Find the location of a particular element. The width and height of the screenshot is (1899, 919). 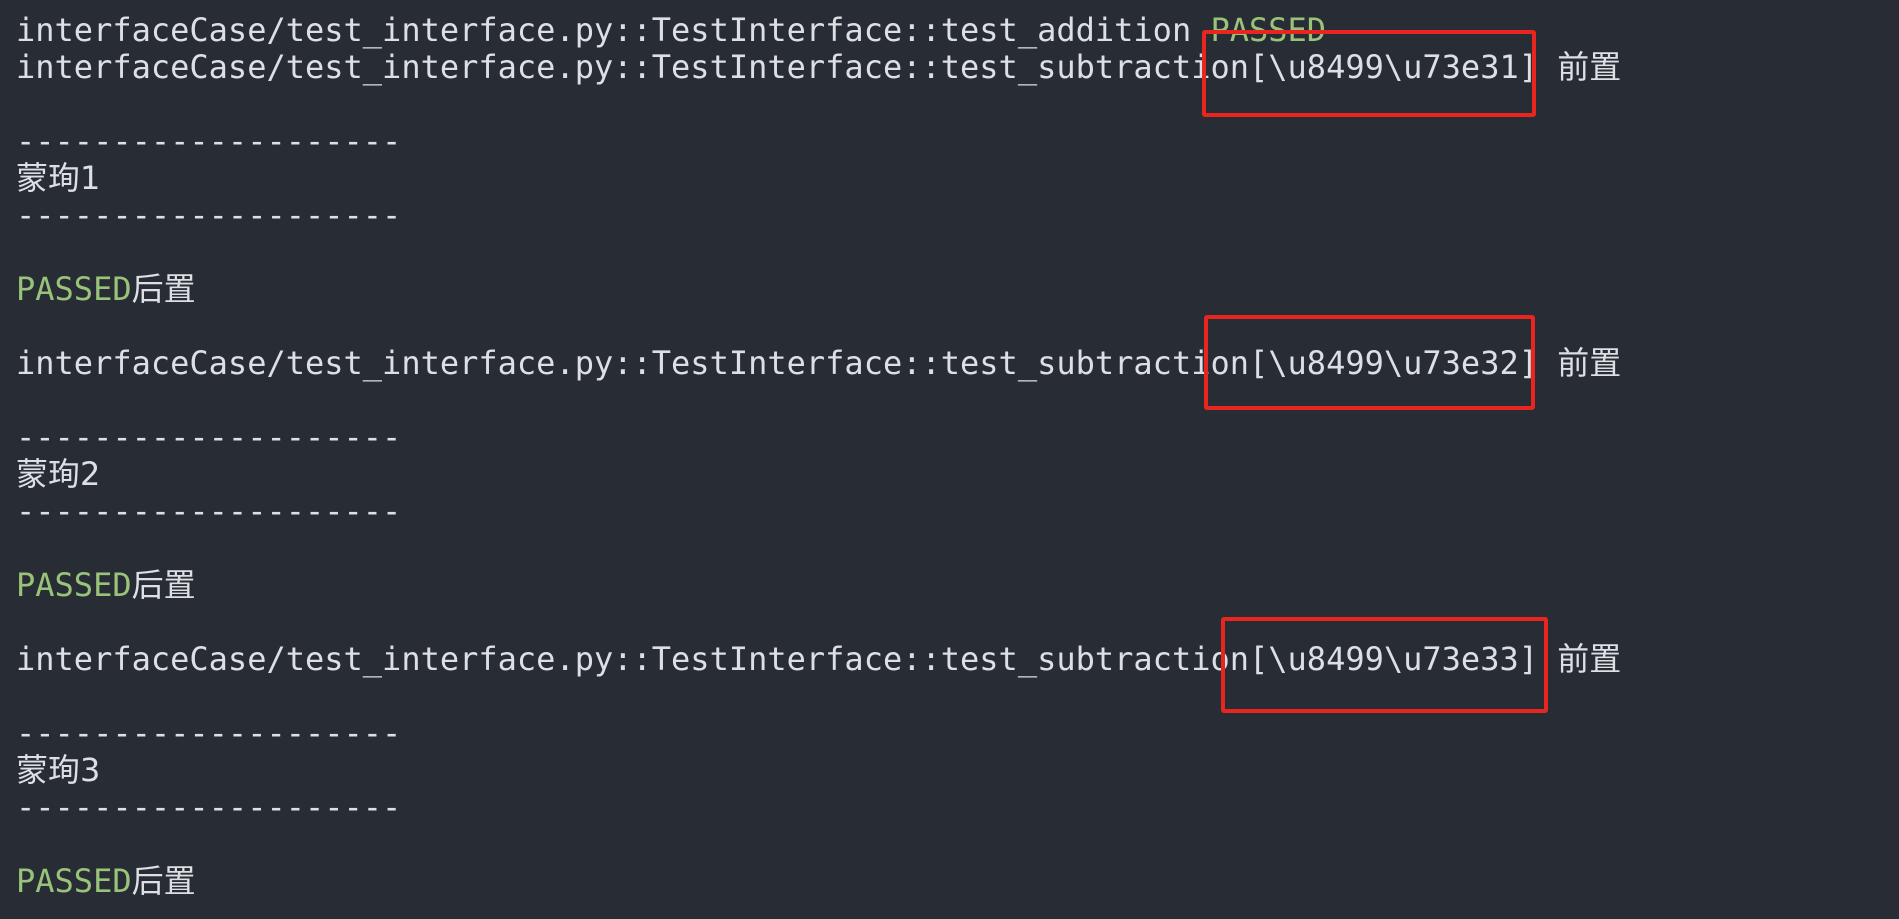

test-status-line-2: PASSED后置 is located at coordinates (106, 585).